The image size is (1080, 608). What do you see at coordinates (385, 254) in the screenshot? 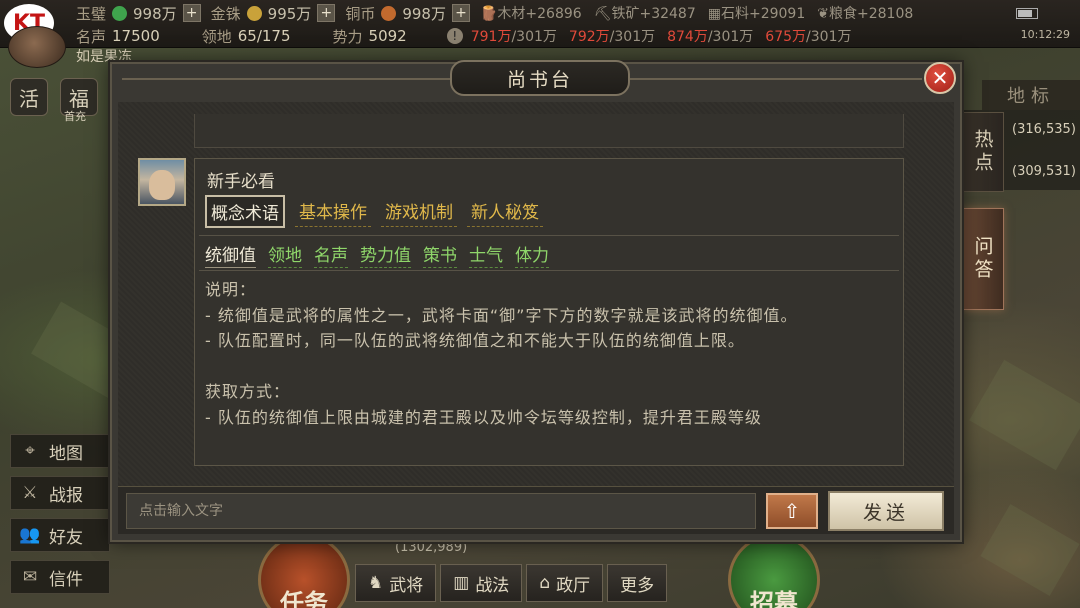
I see `term-tab-power: 势力值` at bounding box center [385, 254].